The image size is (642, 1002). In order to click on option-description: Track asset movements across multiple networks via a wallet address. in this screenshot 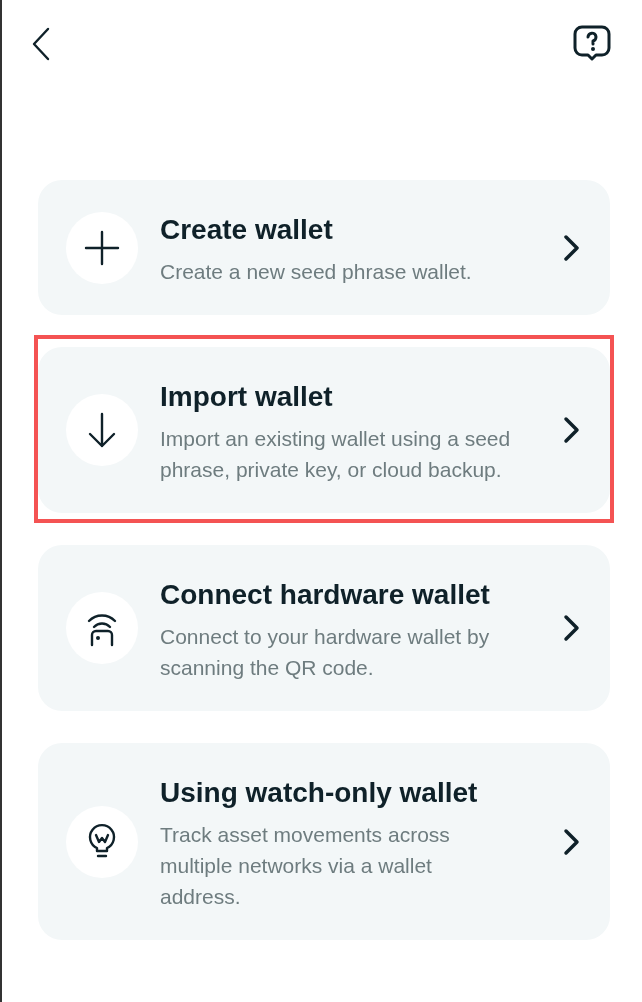, I will do `click(305, 866)`.